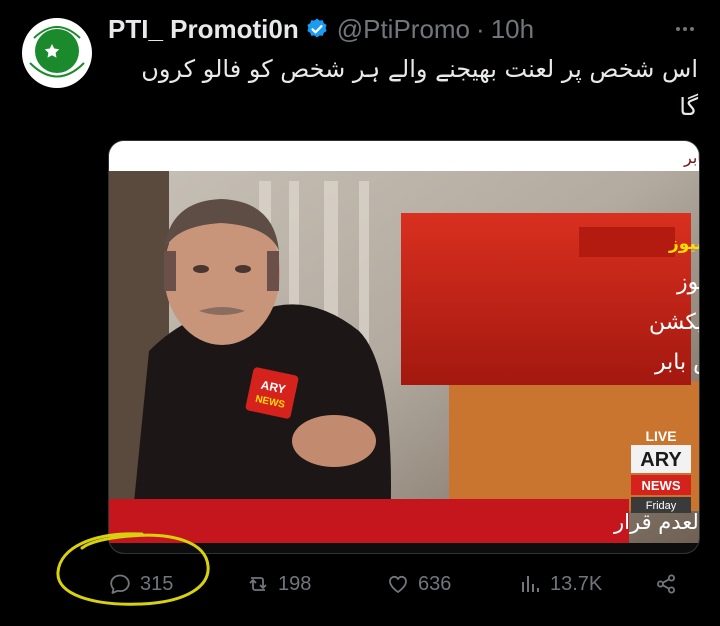 Image resolution: width=720 pixels, height=626 pixels. What do you see at coordinates (120, 584) in the screenshot?
I see `reply-icon` at bounding box center [120, 584].